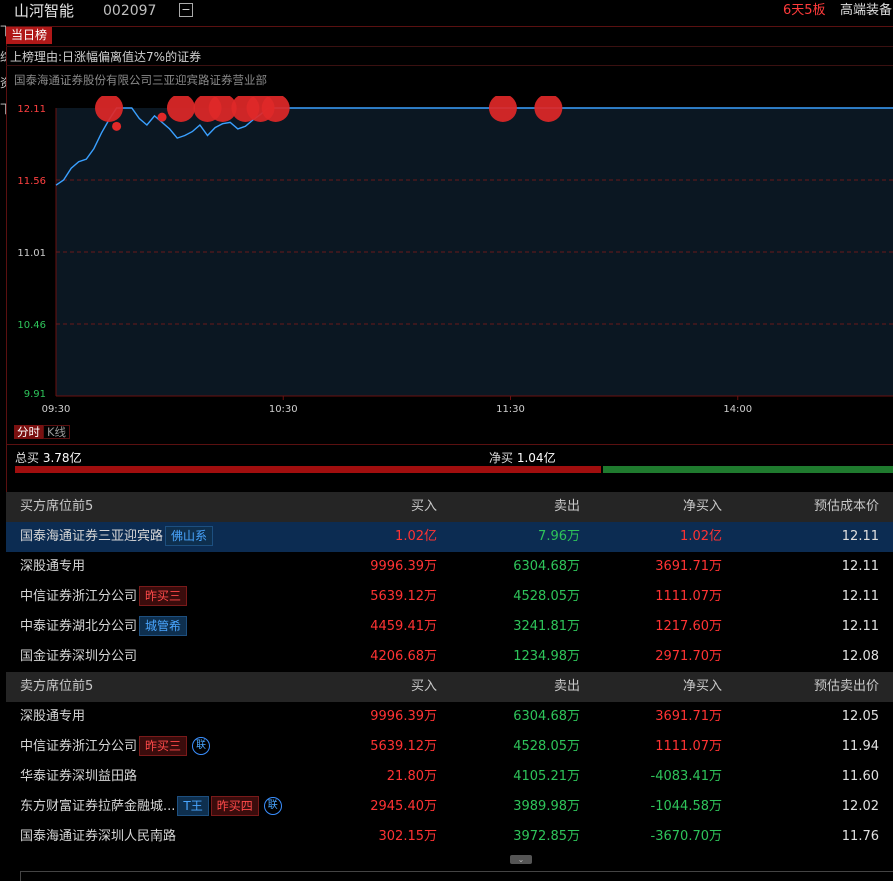 This screenshot has width=893, height=881. What do you see at coordinates (737, 409) in the screenshot?
I see `x-tick-label: 14:00` at bounding box center [737, 409].